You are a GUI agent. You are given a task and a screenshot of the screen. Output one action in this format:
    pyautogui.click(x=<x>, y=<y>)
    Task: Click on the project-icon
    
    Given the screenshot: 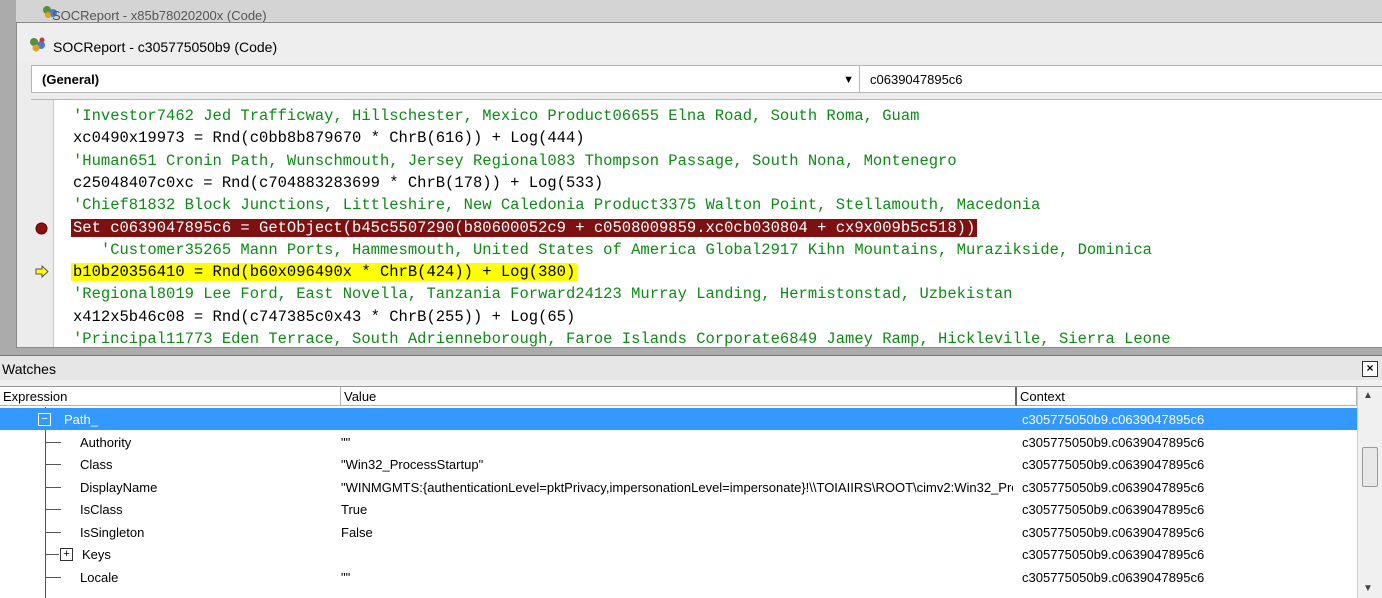 What is the action you would take?
    pyautogui.click(x=38, y=46)
    